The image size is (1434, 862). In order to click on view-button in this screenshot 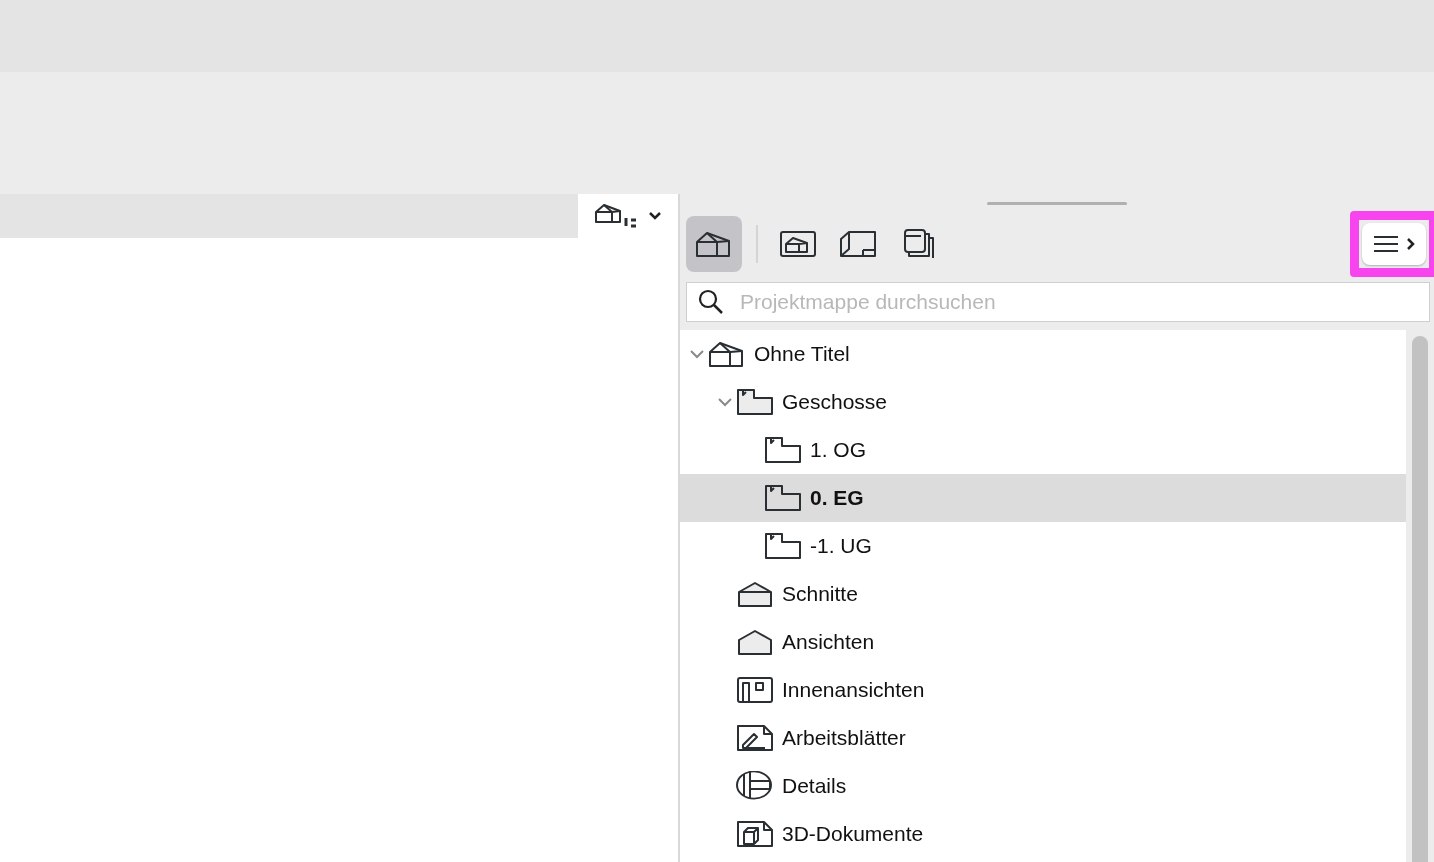, I will do `click(714, 243)`.